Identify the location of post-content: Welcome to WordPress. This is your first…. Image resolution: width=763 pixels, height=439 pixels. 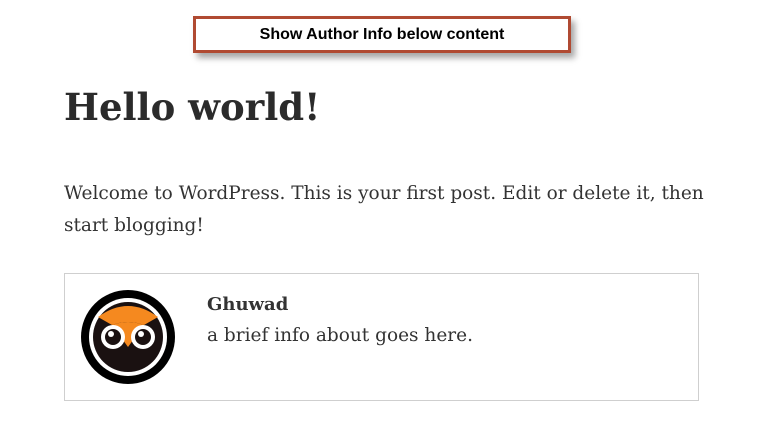
(384, 209).